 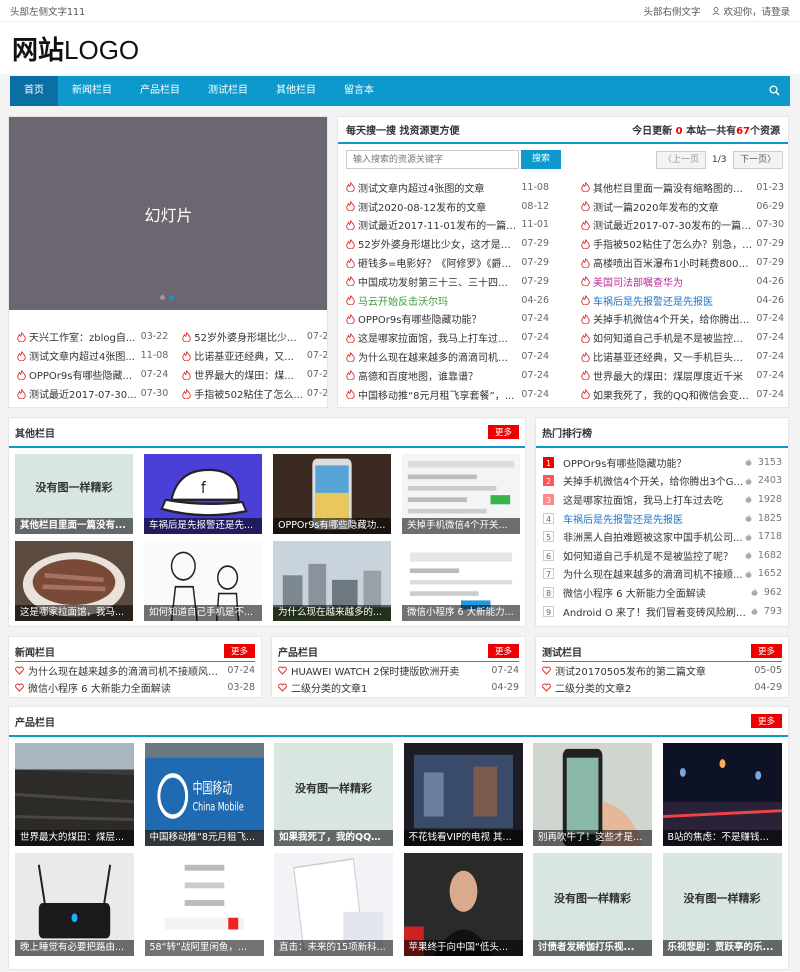 What do you see at coordinates (447, 375) in the screenshot?
I see `list-item: 高德和百度地图，谁靠谱？ 07-24` at bounding box center [447, 375].